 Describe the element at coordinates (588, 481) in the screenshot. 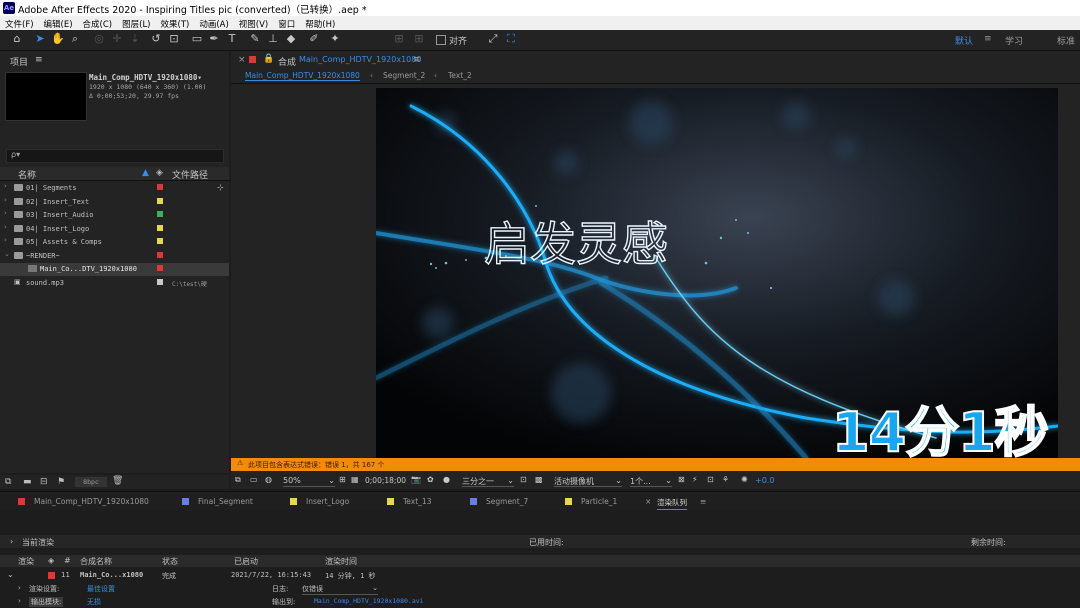

I see `camera-dropdown: 活动摄像机 ⌄` at that location.